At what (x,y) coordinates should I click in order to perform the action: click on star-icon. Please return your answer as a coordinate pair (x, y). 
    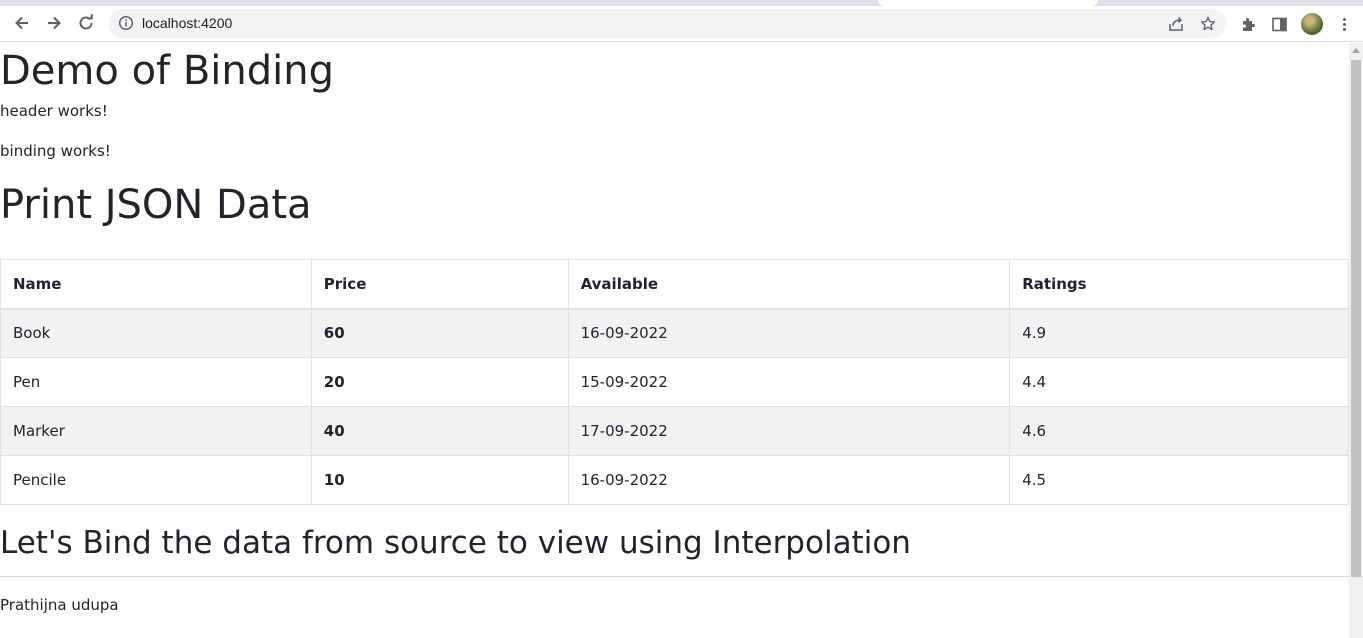
    Looking at the image, I should click on (1208, 23).